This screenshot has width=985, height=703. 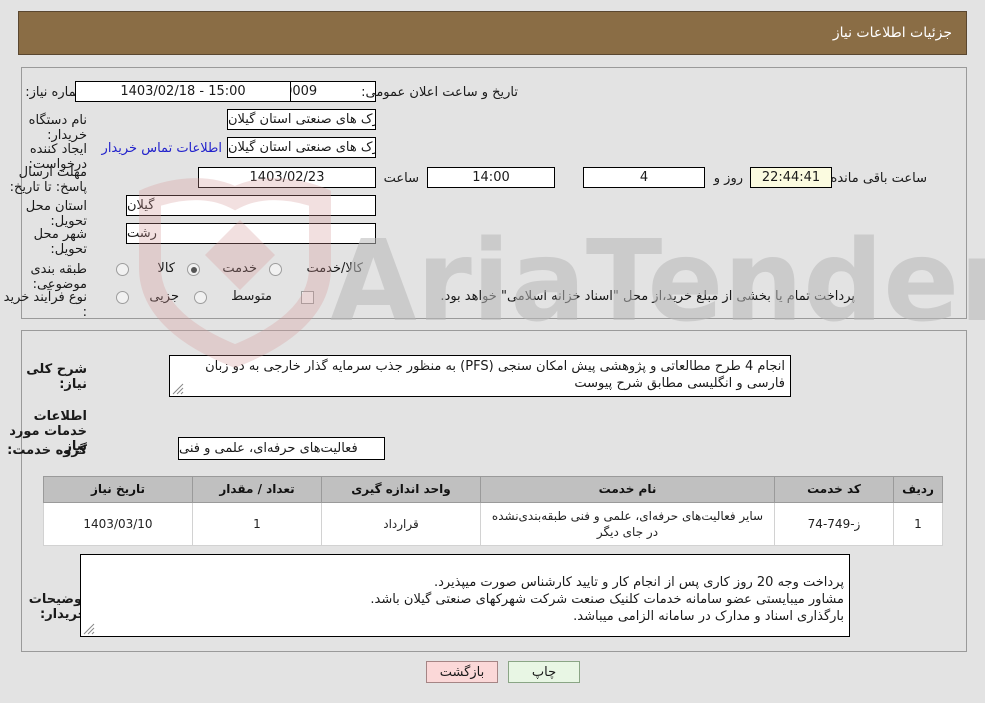 What do you see at coordinates (118, 489) in the screenshot?
I see `th-date: تاریخ نیاز` at bounding box center [118, 489].